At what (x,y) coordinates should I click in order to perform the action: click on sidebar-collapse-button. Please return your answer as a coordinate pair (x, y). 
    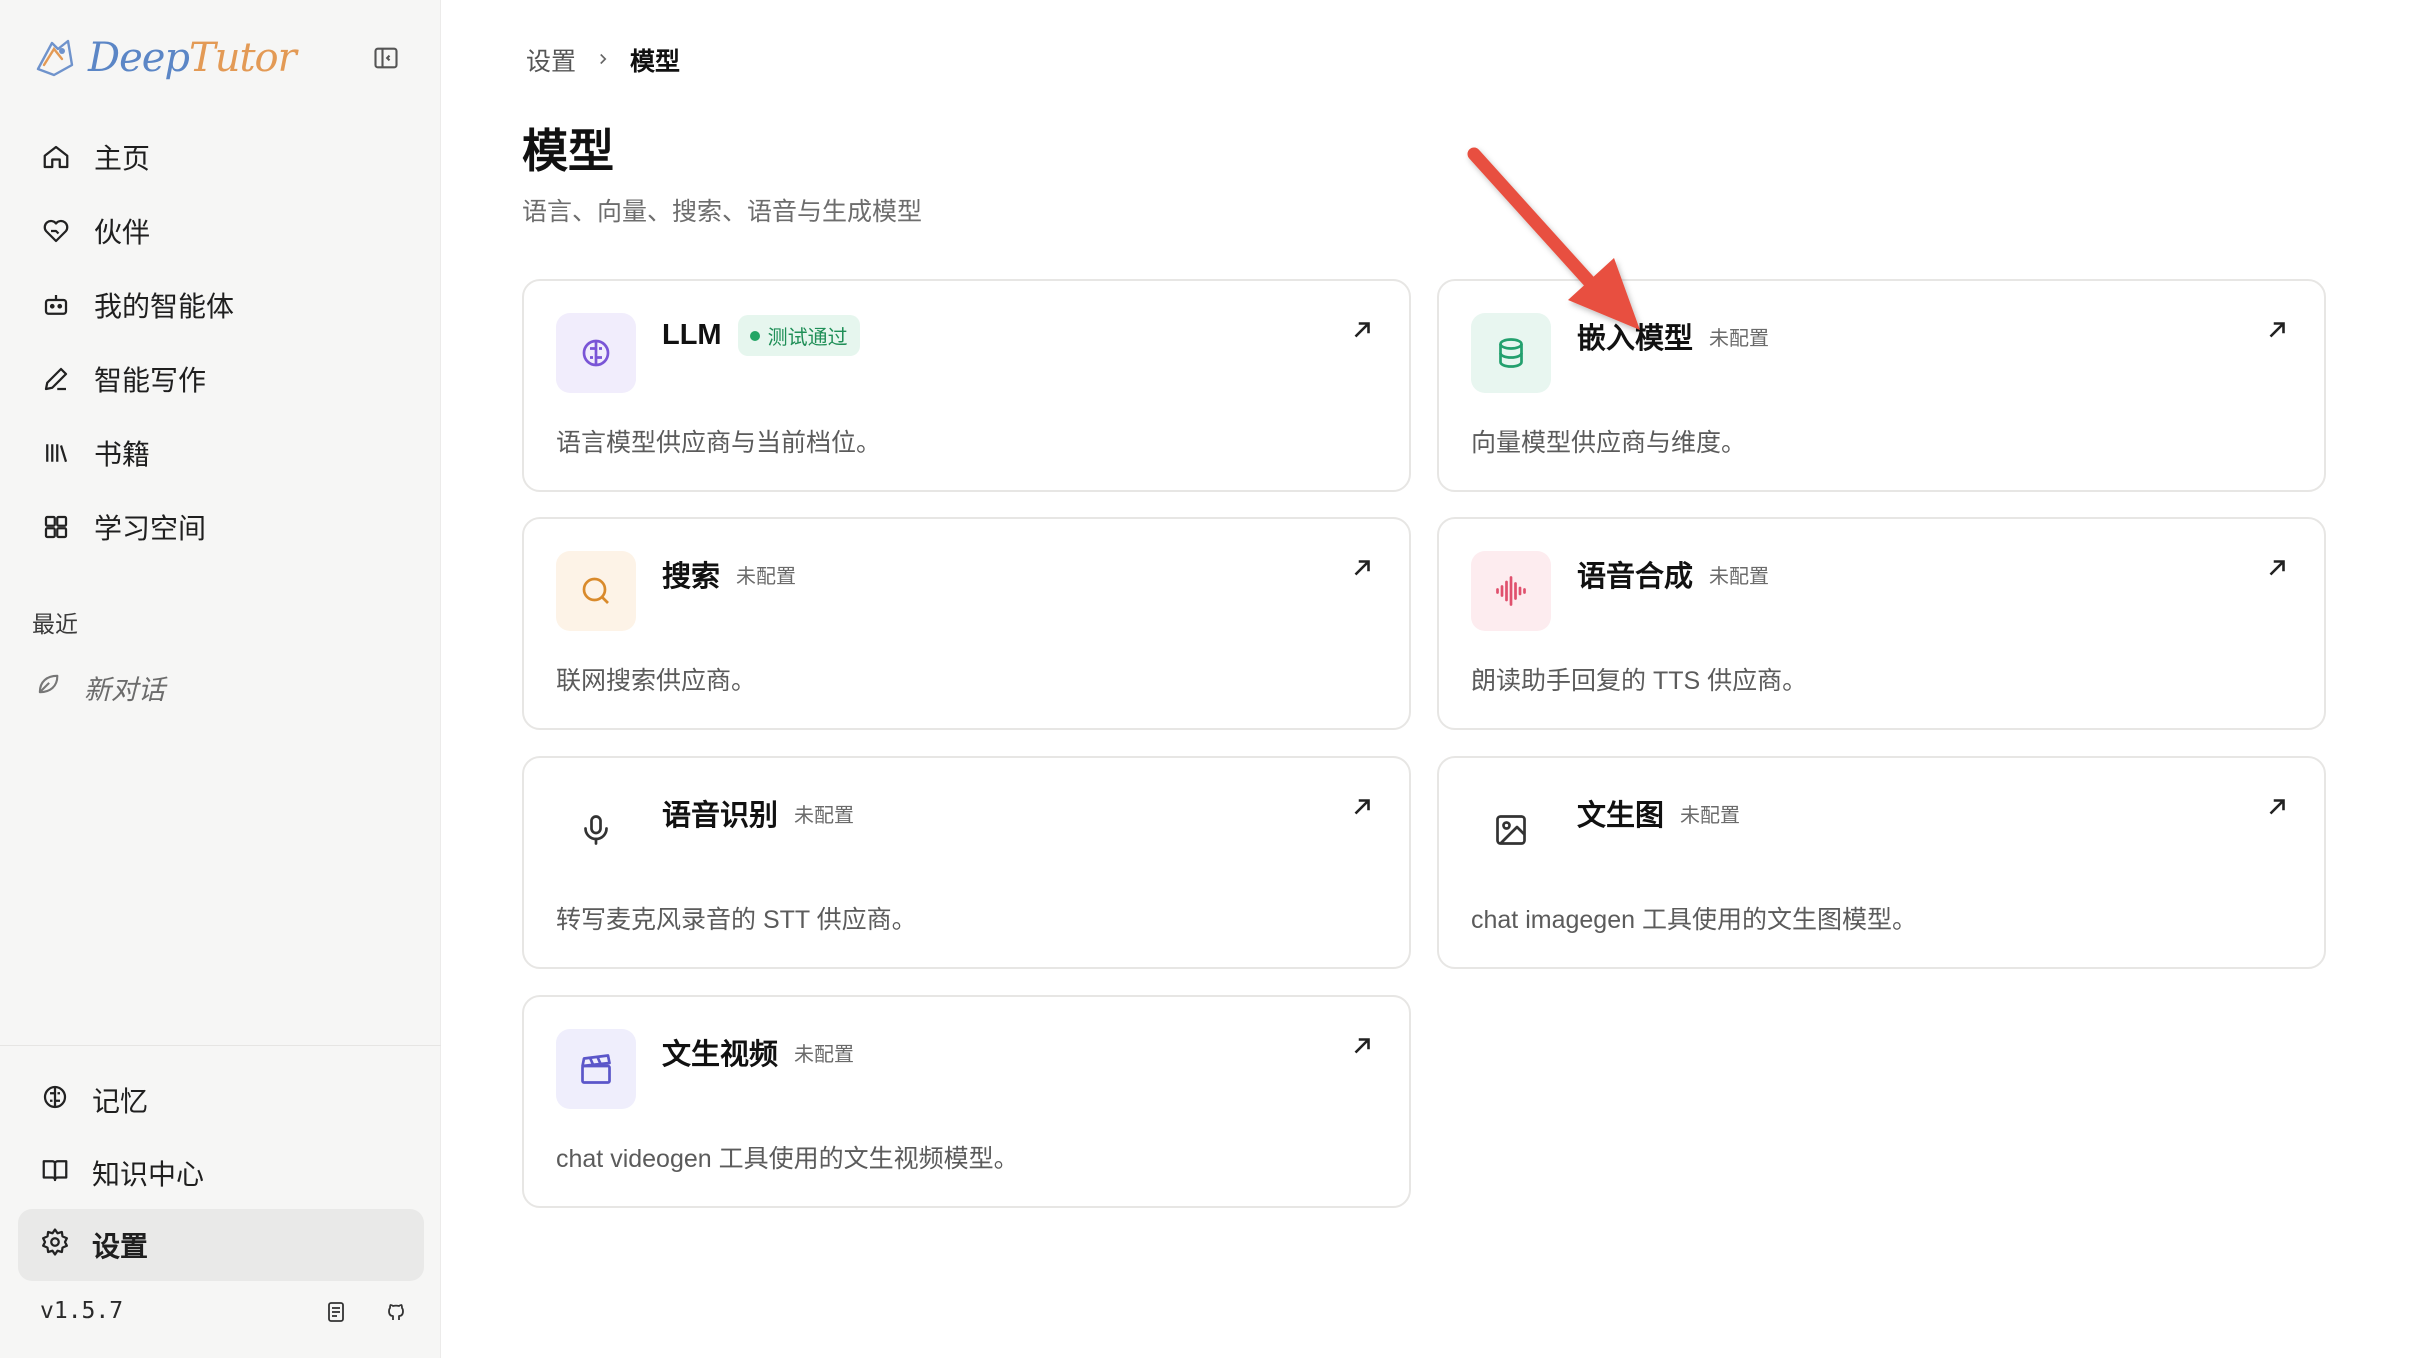
    Looking at the image, I should click on (386, 58).